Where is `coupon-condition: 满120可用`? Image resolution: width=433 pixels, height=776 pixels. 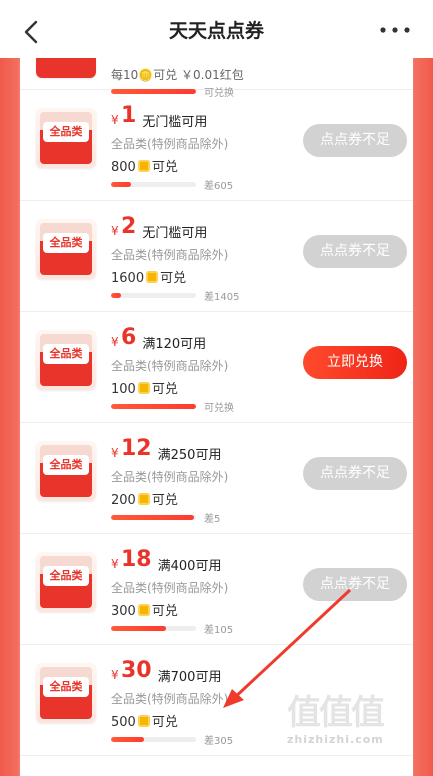 coupon-condition: 满120可用 is located at coordinates (174, 344).